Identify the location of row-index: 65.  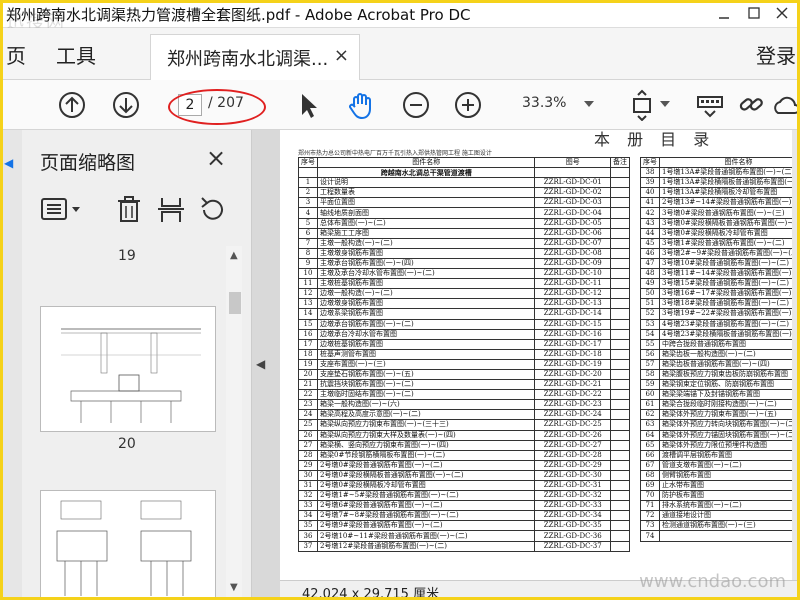
(650, 445).